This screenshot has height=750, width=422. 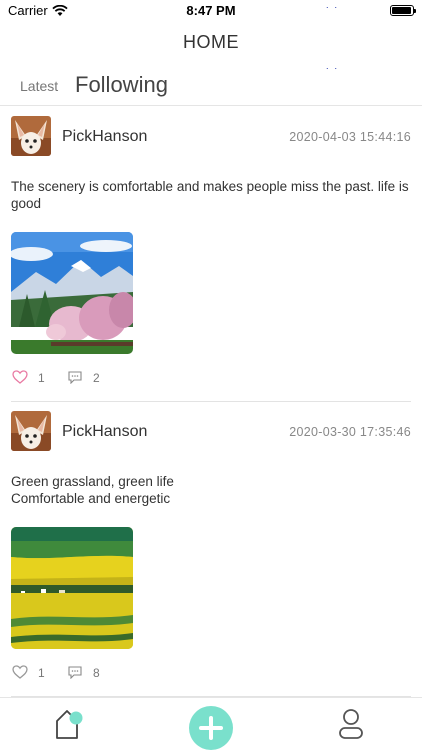 What do you see at coordinates (69, 726) in the screenshot?
I see `home-icon` at bounding box center [69, 726].